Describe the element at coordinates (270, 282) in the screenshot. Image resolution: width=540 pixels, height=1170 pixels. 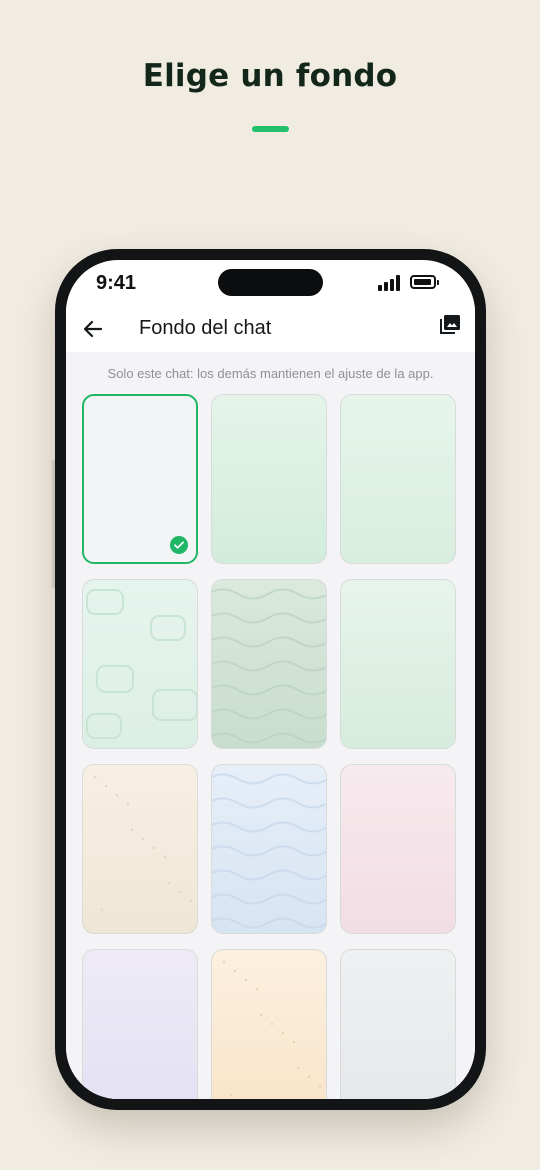
I see `dynamic-island` at that location.